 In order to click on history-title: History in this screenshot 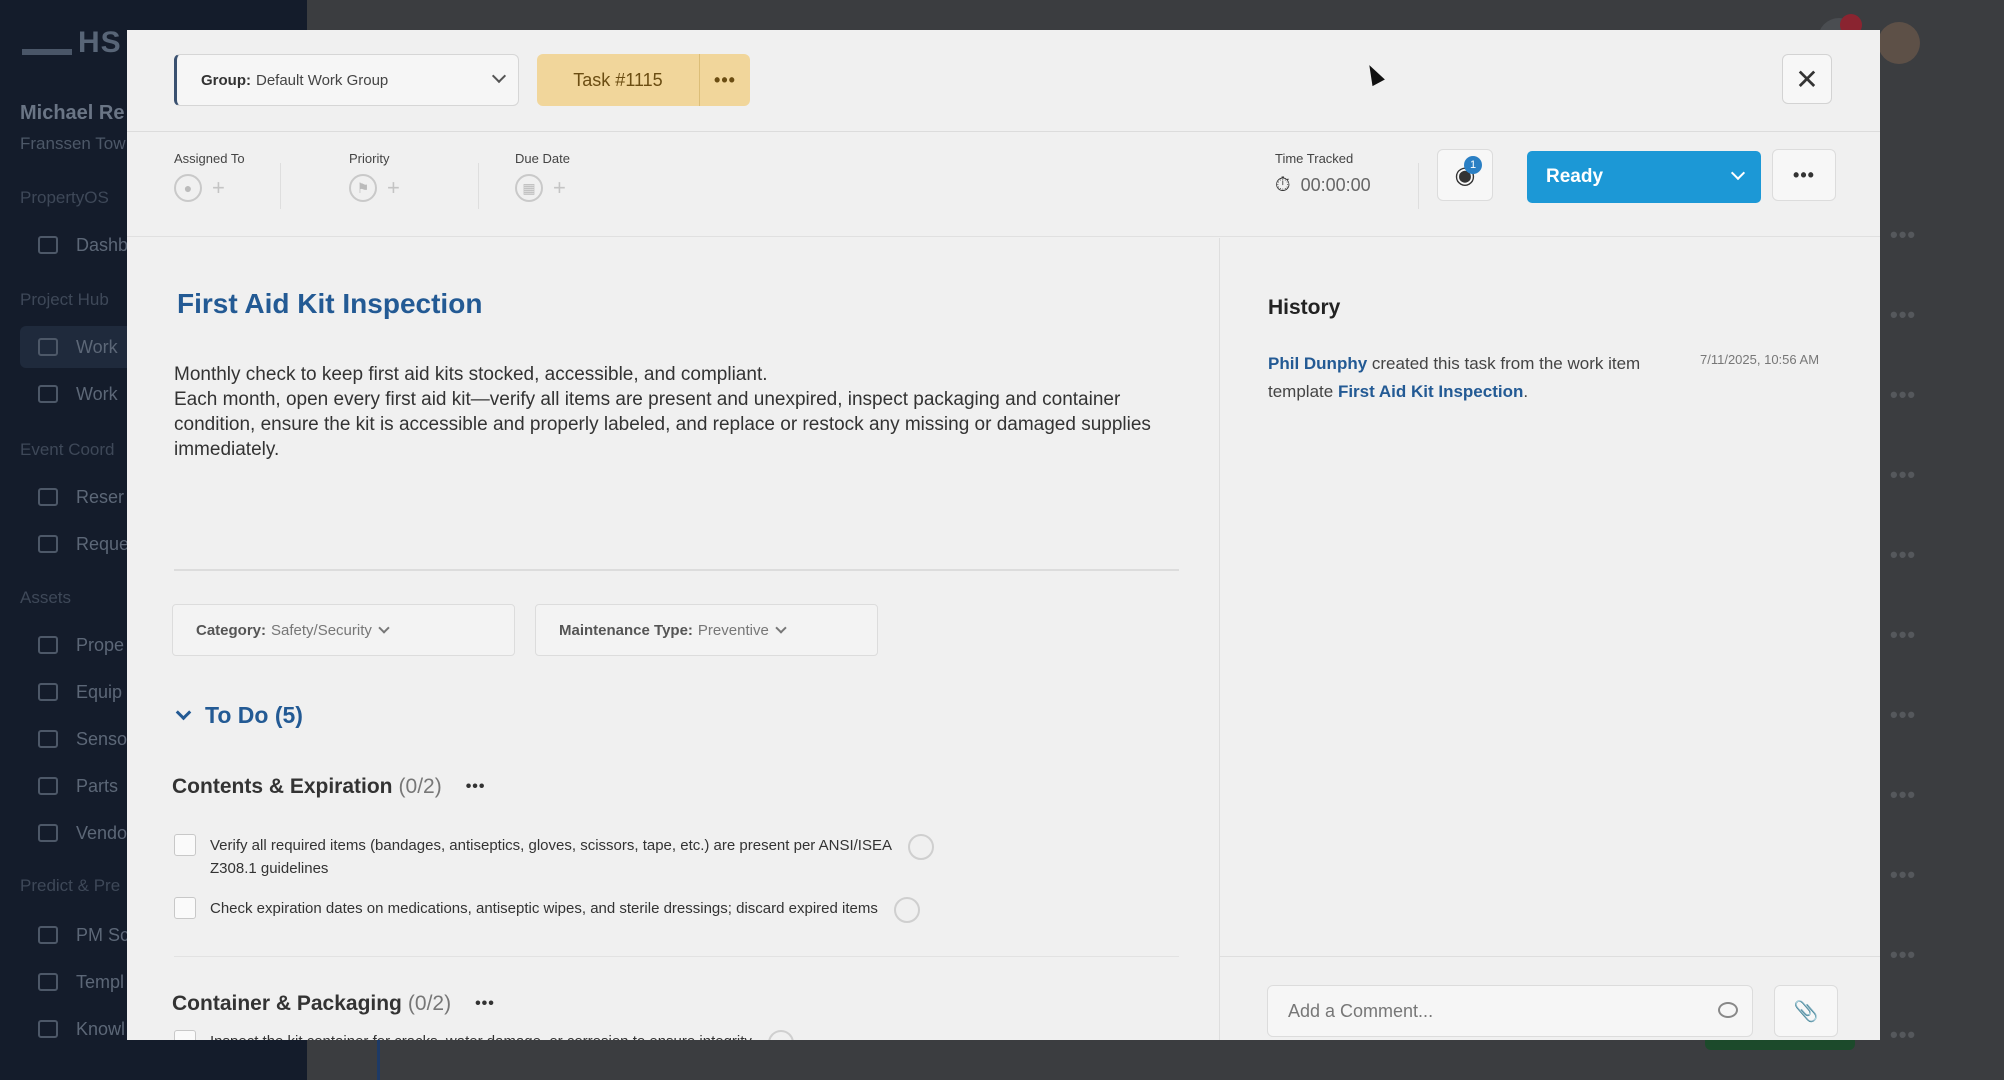, I will do `click(1304, 307)`.